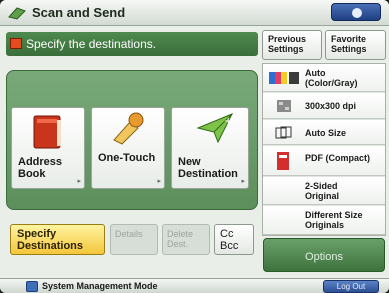 The width and height of the screenshot is (389, 293). I want to click on color-setting: Auto (Color/Gray), so click(324, 78).